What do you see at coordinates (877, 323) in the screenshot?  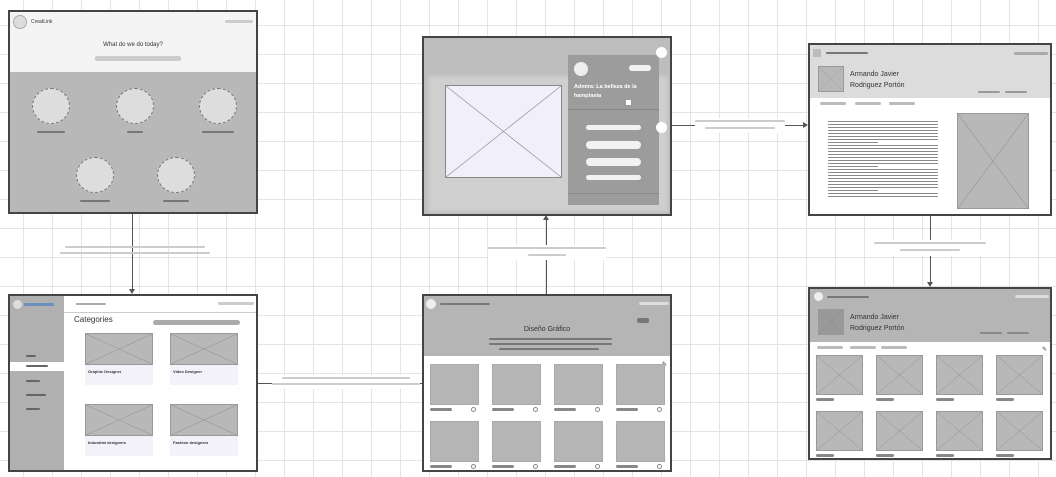 I see `profile-name: Armando Javier Rodriguez Portón` at bounding box center [877, 323].